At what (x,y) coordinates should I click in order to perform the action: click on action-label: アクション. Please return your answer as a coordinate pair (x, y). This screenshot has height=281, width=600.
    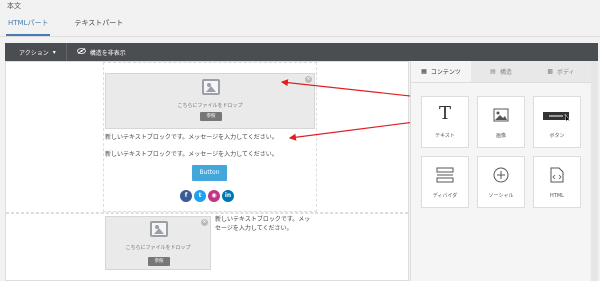
    Looking at the image, I should click on (34, 53).